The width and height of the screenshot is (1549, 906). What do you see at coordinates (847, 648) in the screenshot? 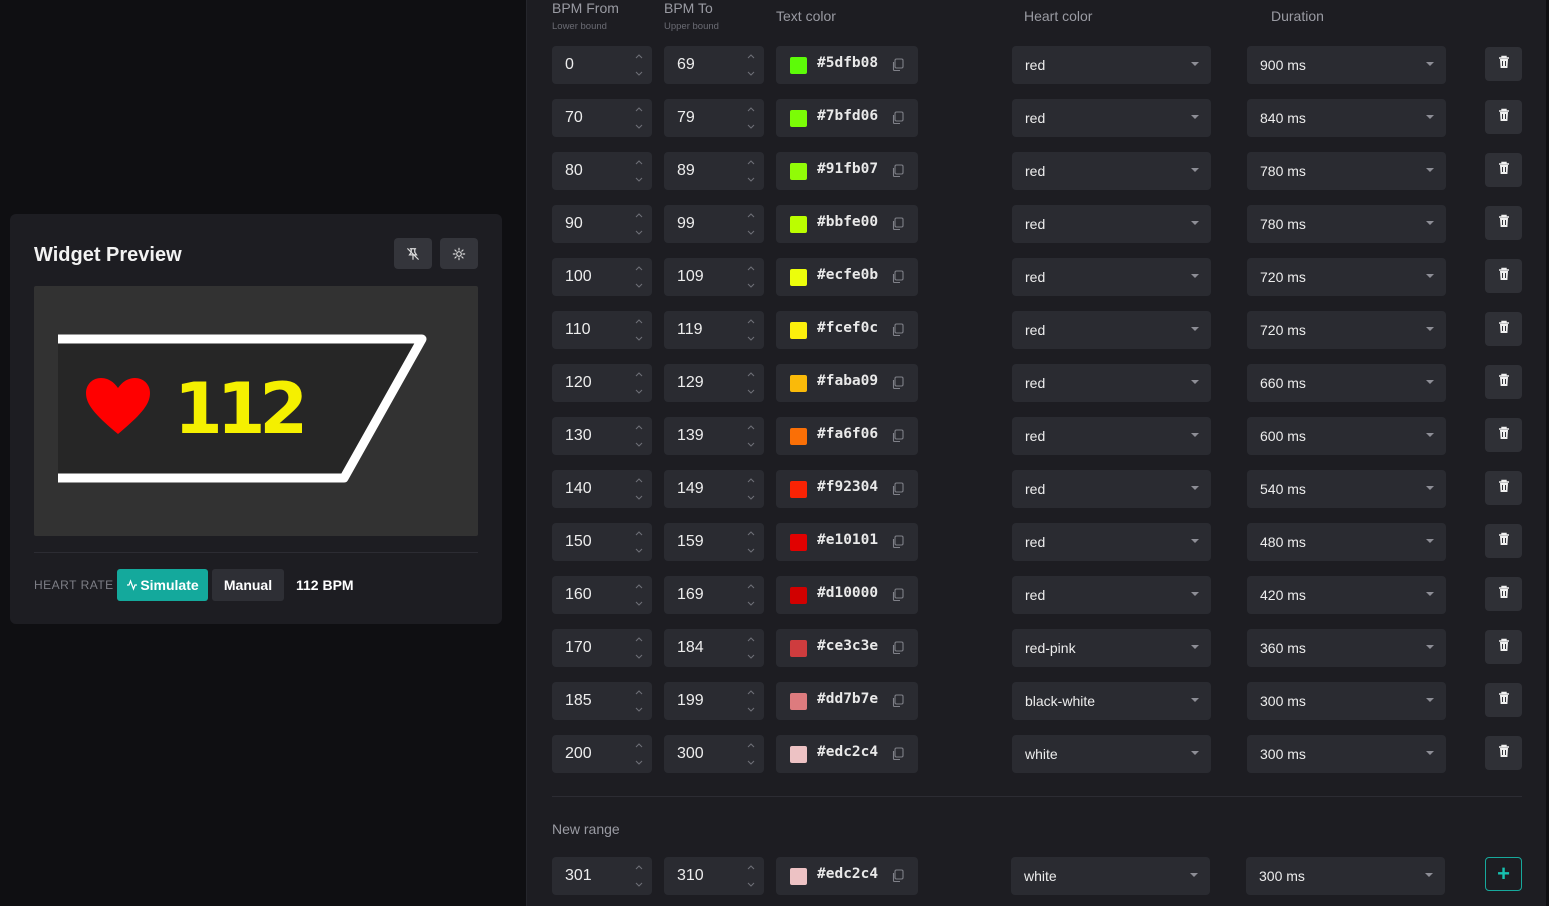
I see `text-color-field: #ce3c3e` at bounding box center [847, 648].